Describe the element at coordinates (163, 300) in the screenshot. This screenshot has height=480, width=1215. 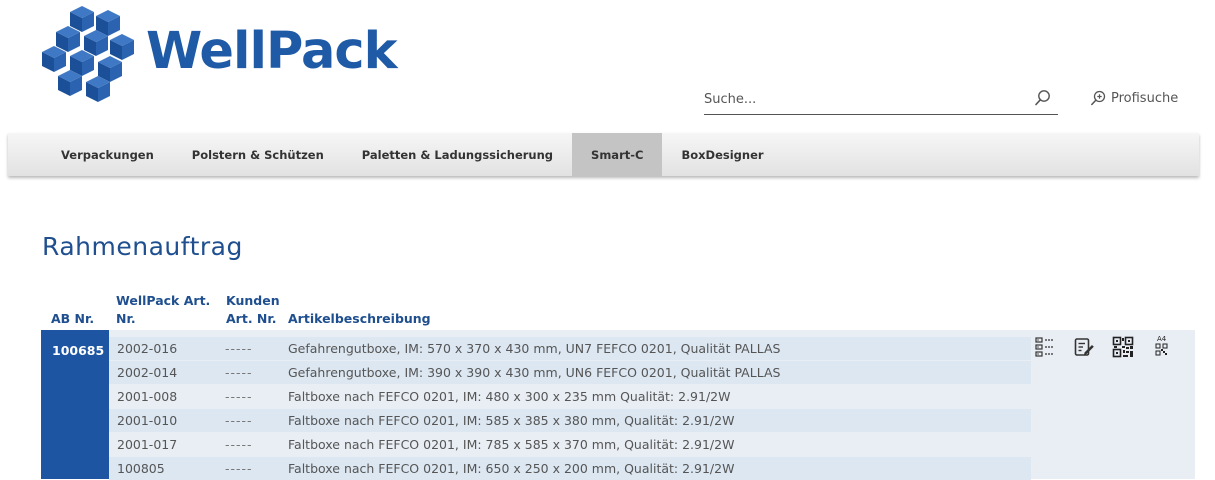
I see `header-wellpack-art-line1: WellPack Art.` at that location.